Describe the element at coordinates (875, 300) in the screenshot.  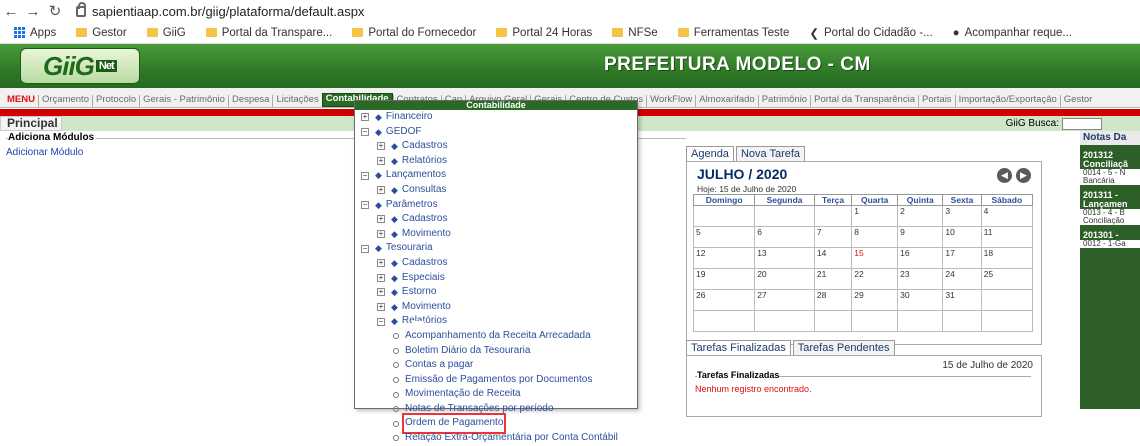
I see `calendar-day: 29` at that location.